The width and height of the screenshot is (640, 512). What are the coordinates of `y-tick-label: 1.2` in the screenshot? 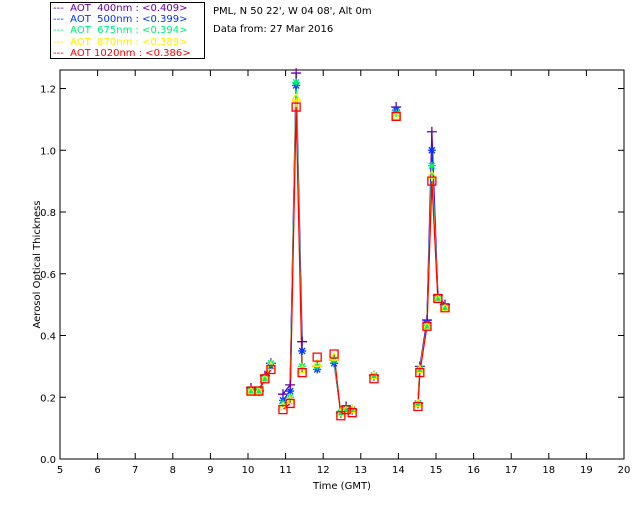 It's located at (48, 90).